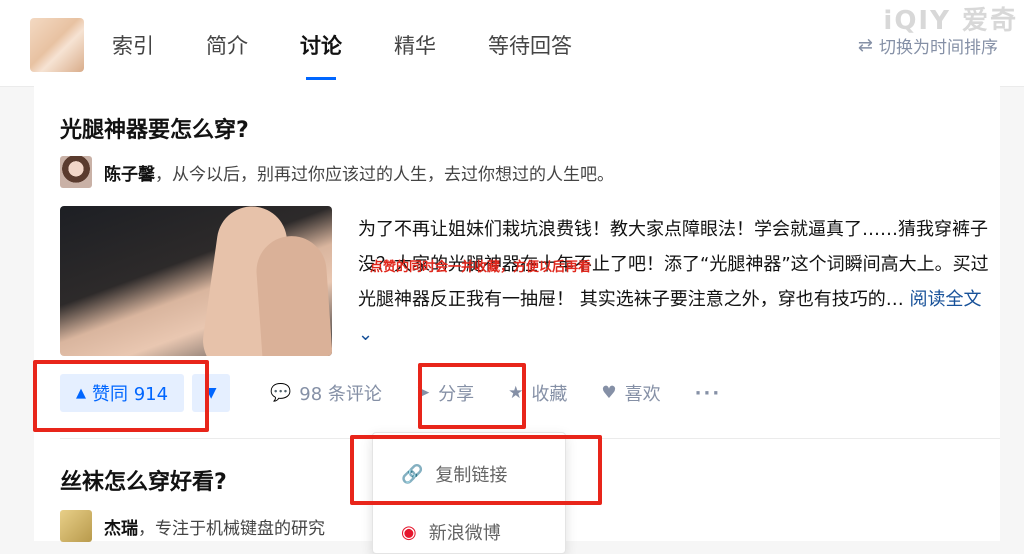  I want to click on copy-link-label: 复制链接, so click(471, 475).